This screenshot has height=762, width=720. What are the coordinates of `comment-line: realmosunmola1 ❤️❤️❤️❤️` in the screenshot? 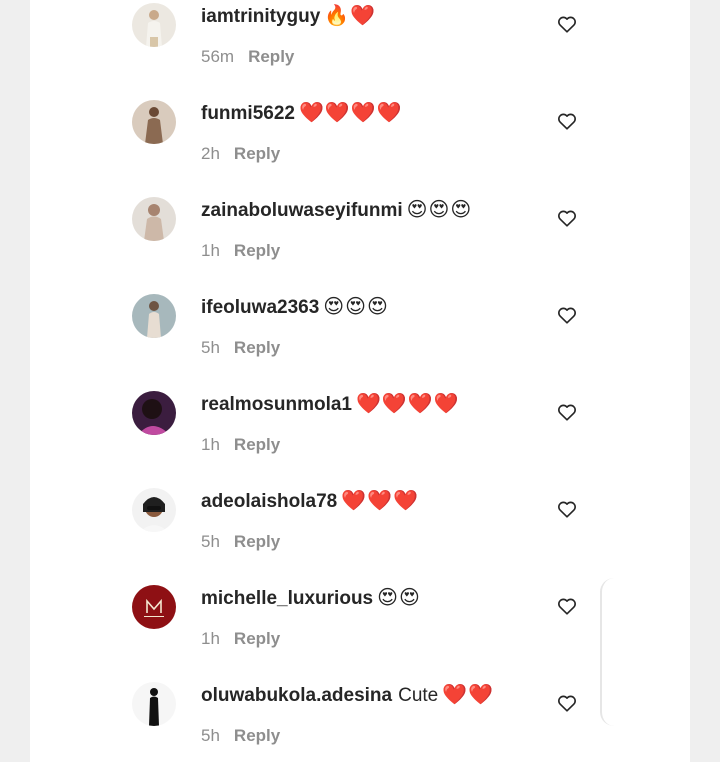 It's located at (330, 404).